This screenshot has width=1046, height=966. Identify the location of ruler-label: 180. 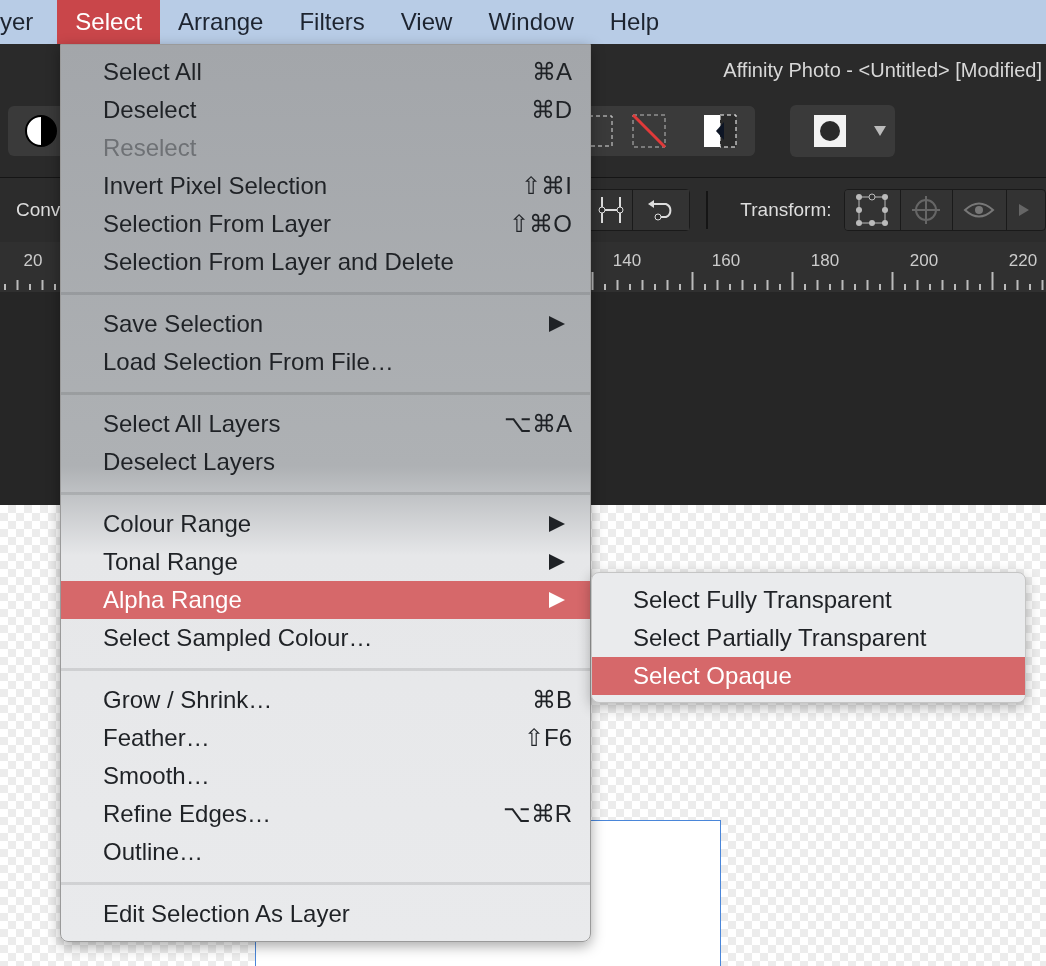
(825, 261).